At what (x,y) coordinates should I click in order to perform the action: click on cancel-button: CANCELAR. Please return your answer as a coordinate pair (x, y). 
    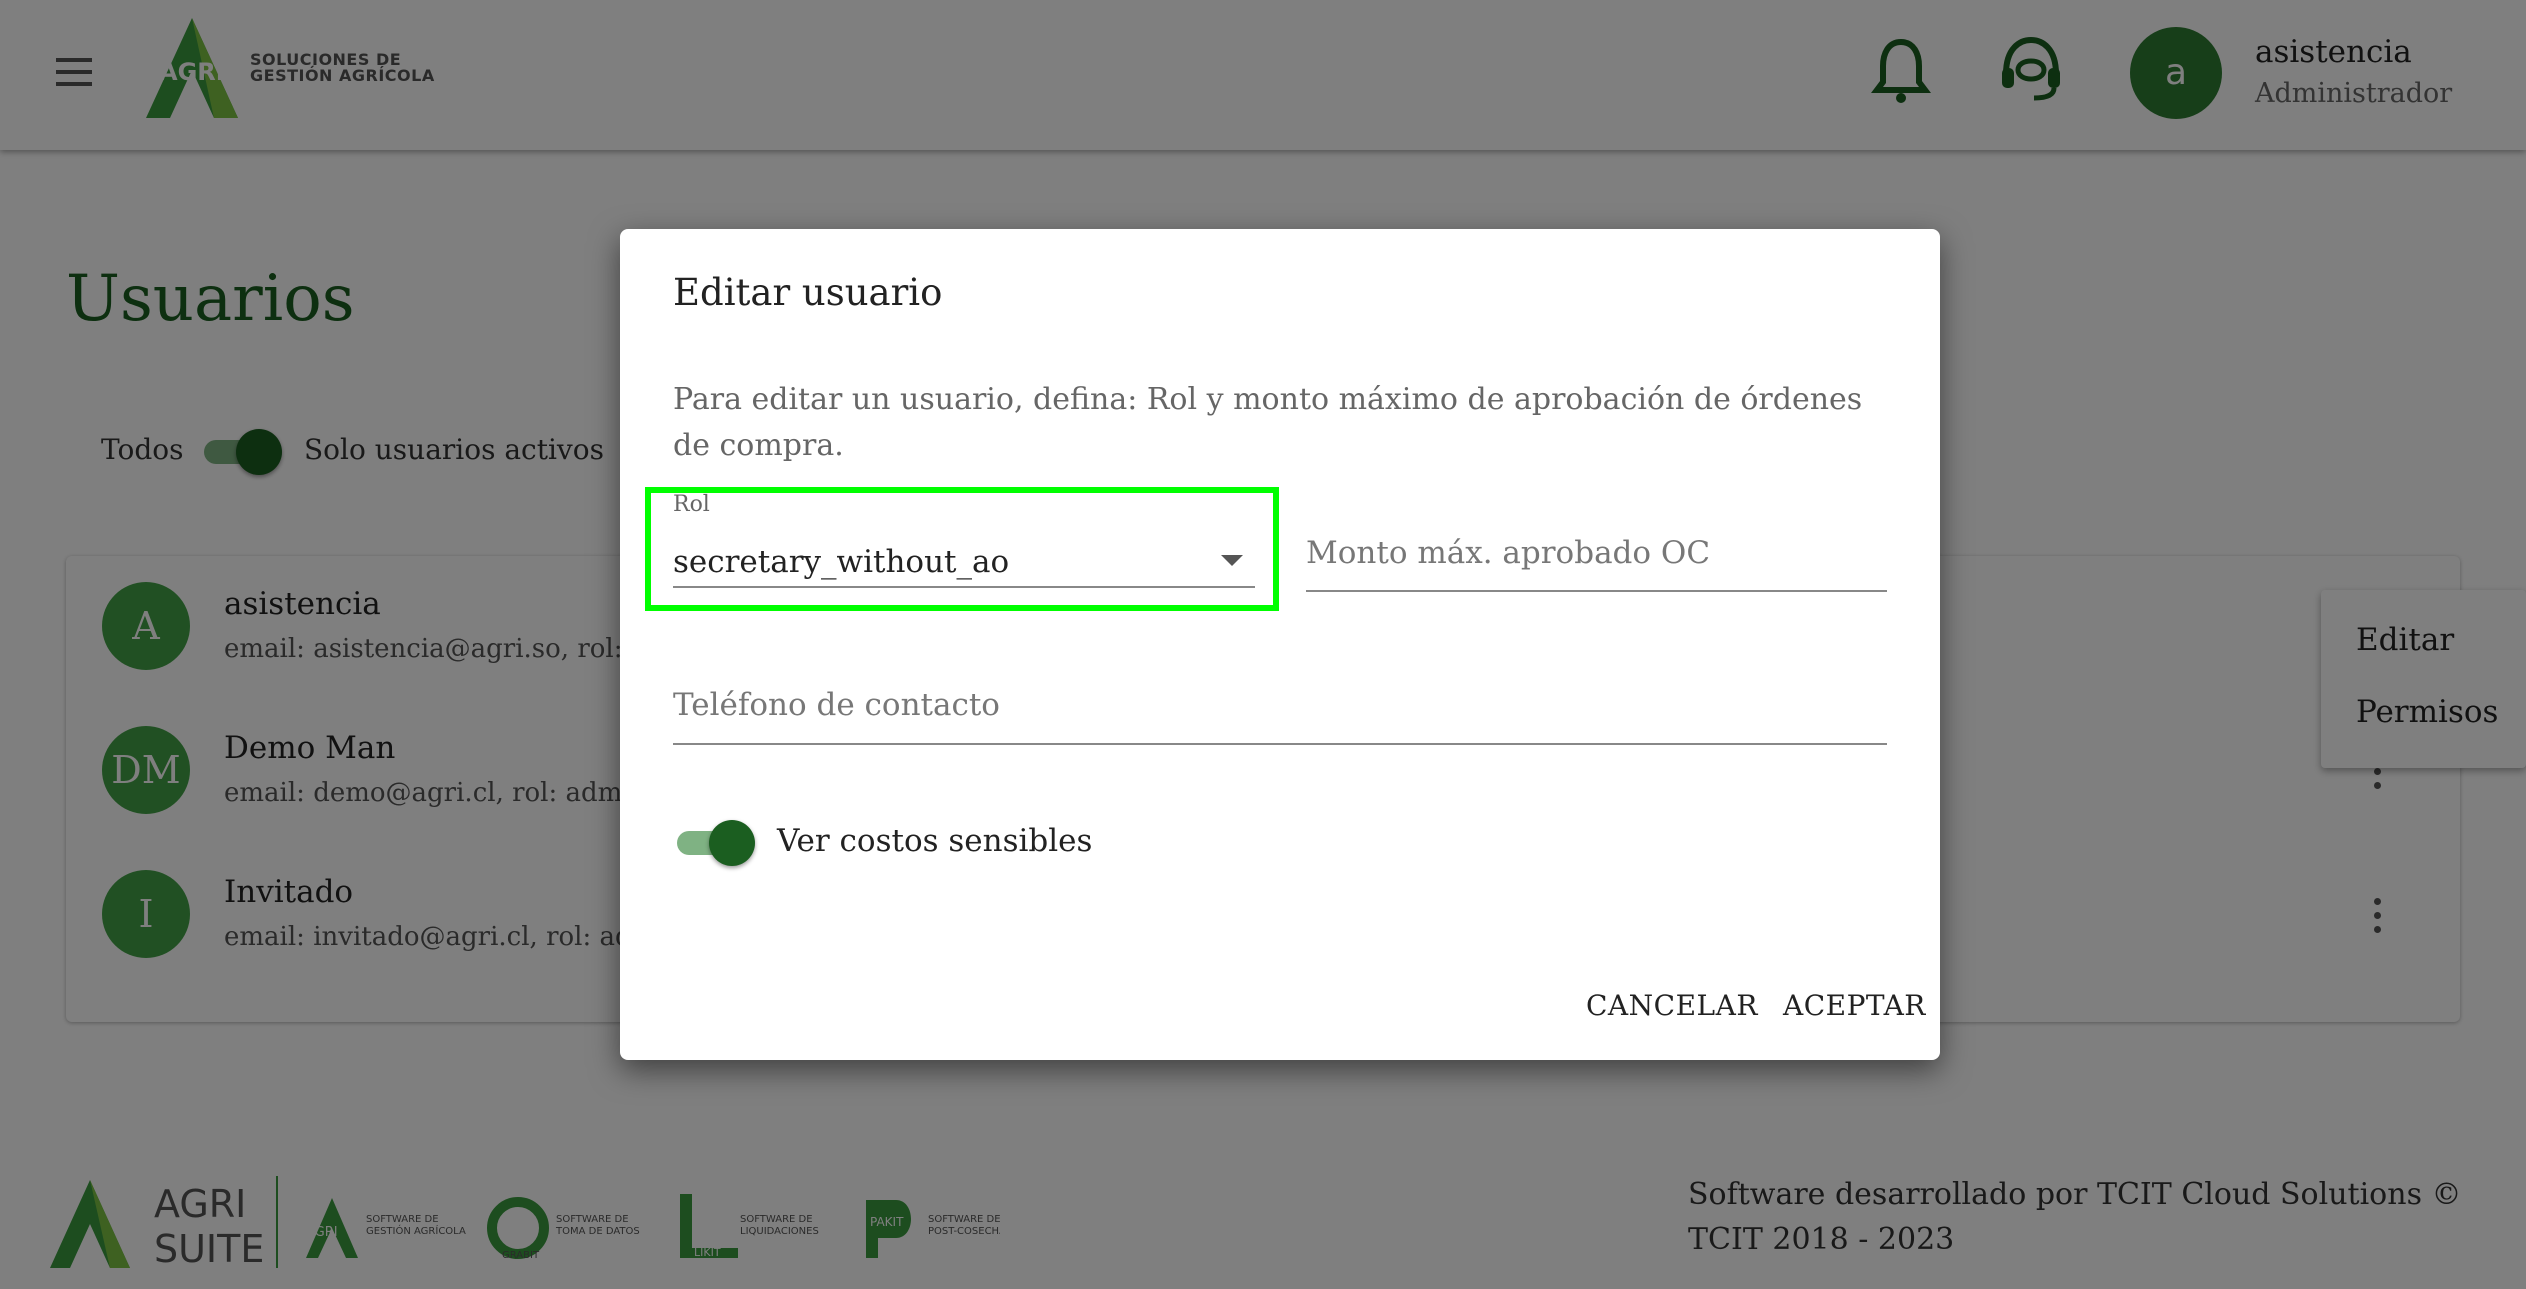
    Looking at the image, I should click on (1672, 1005).